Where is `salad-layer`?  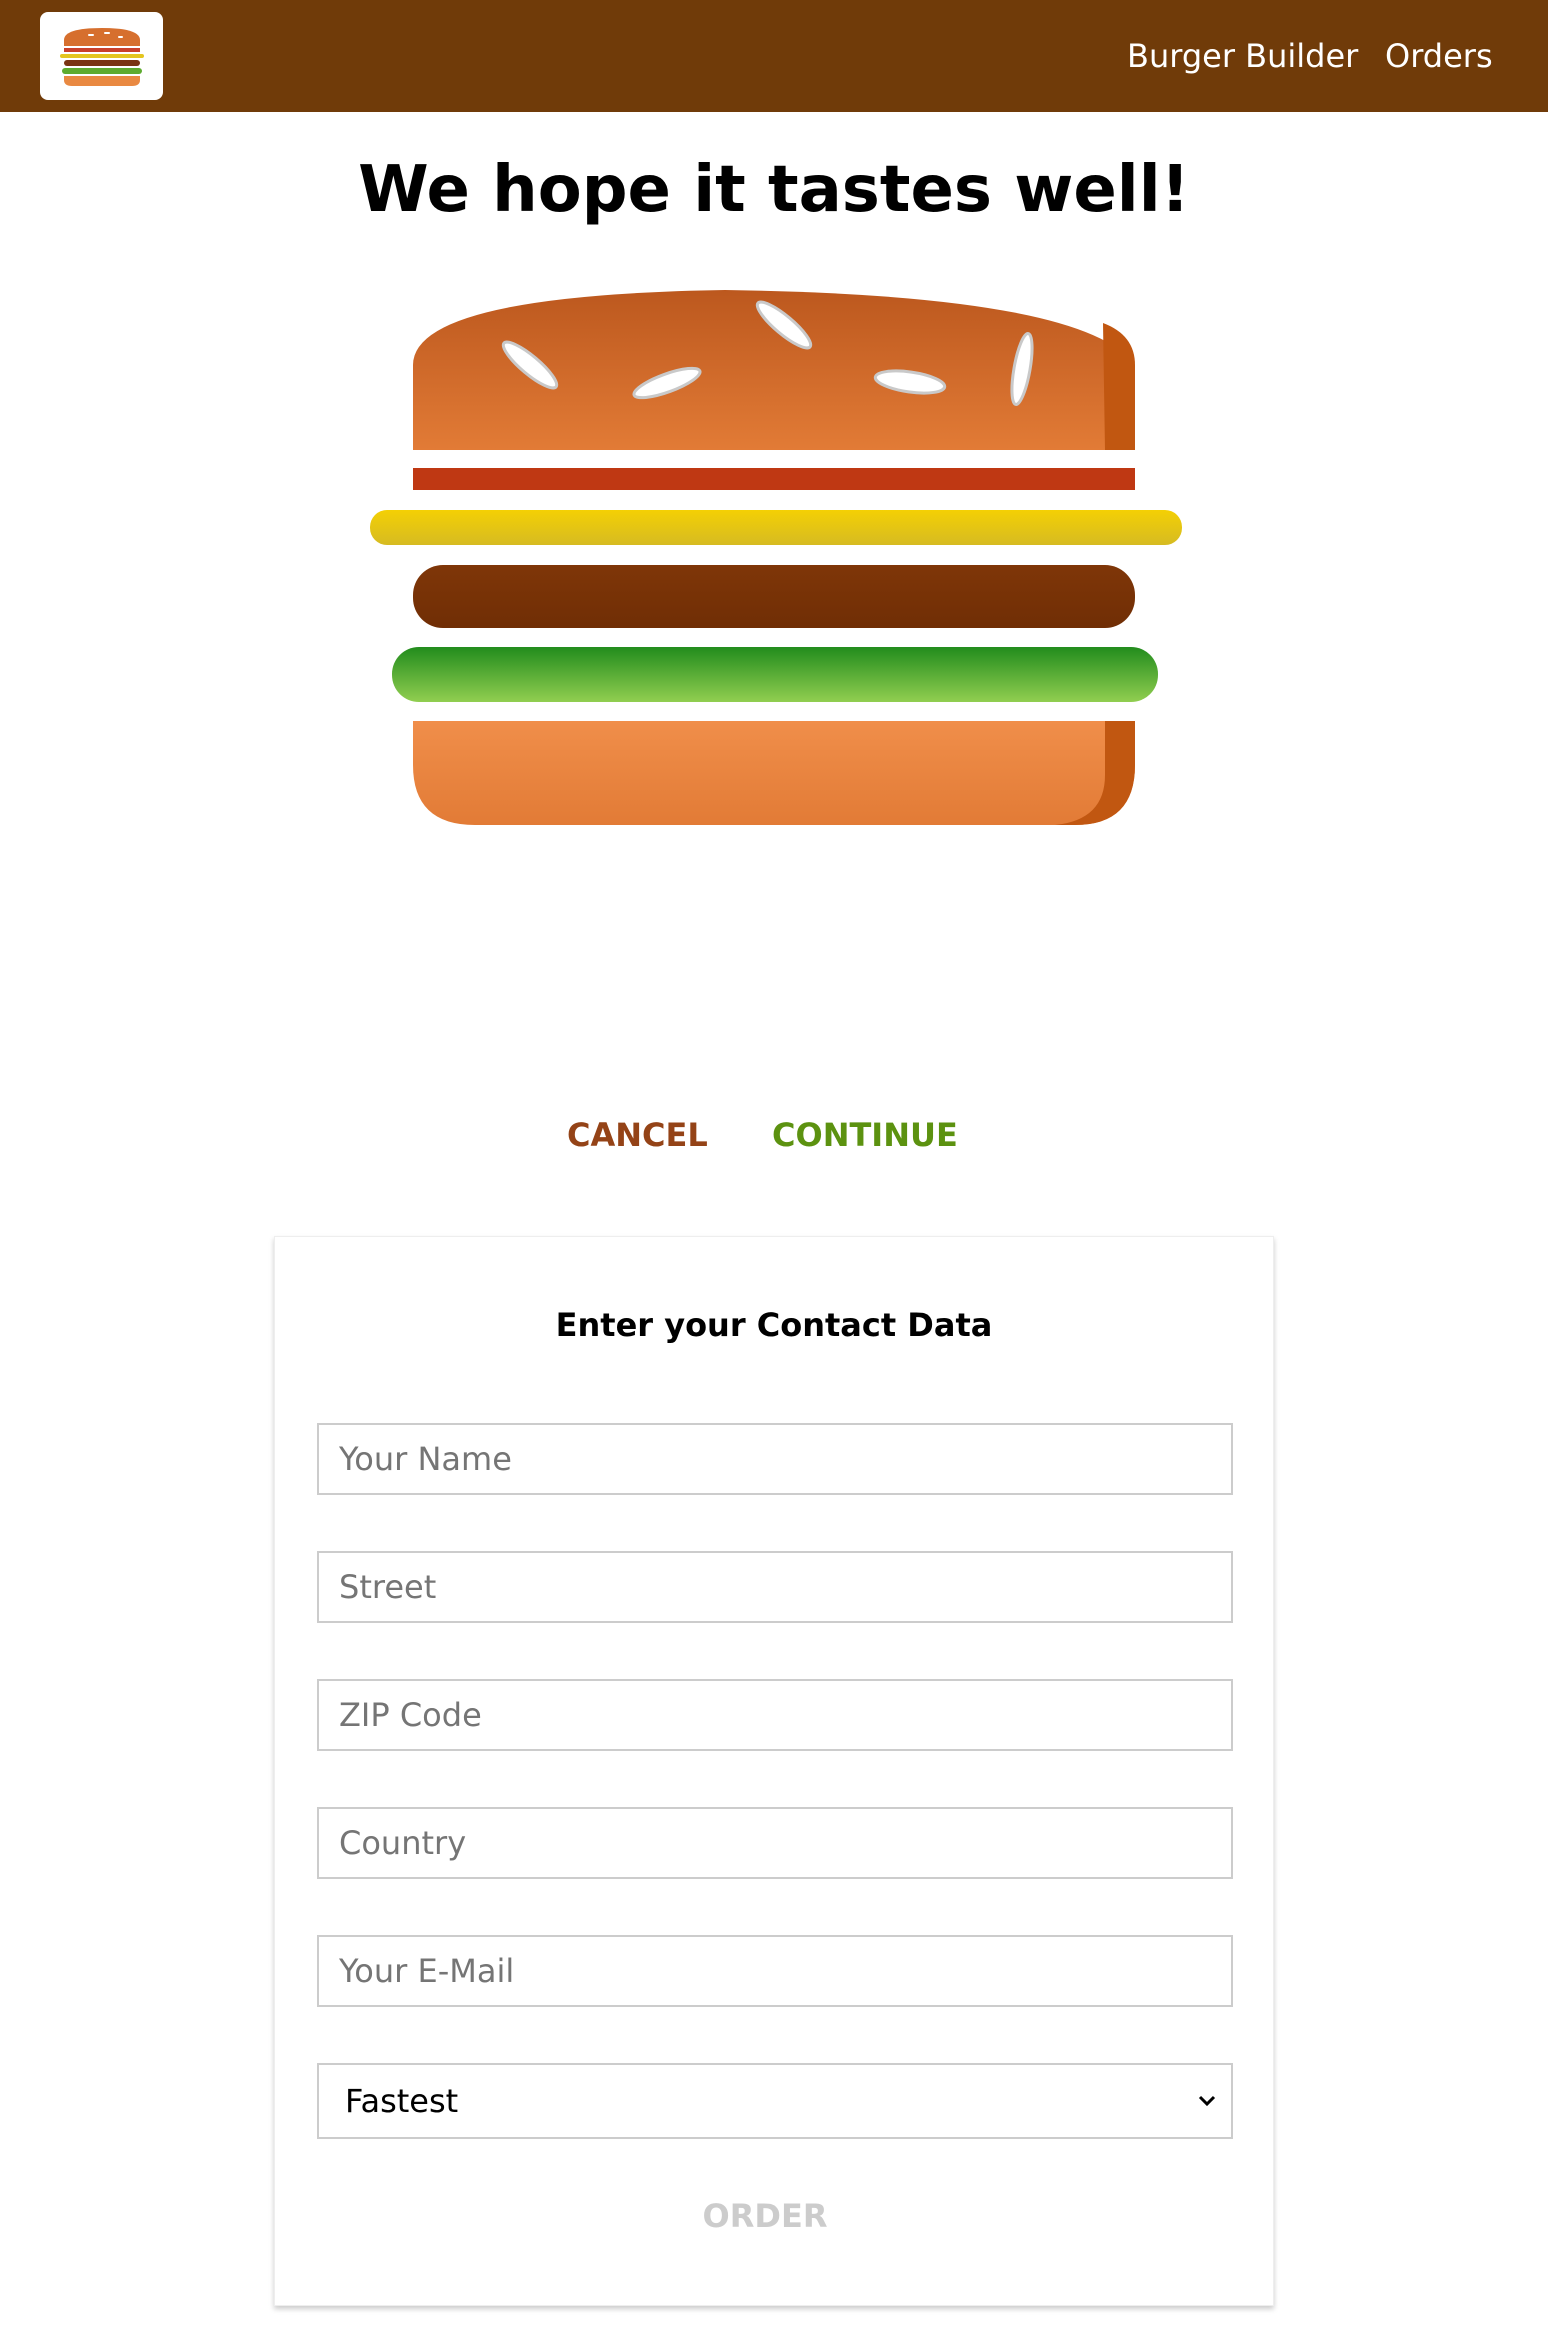
salad-layer is located at coordinates (775, 674).